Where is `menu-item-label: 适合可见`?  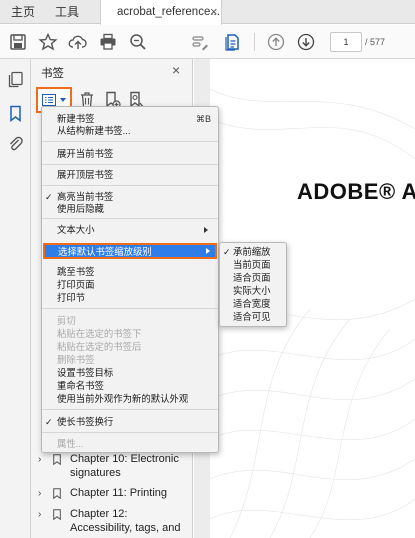
menu-item-label: 适合可见 is located at coordinates (252, 316).